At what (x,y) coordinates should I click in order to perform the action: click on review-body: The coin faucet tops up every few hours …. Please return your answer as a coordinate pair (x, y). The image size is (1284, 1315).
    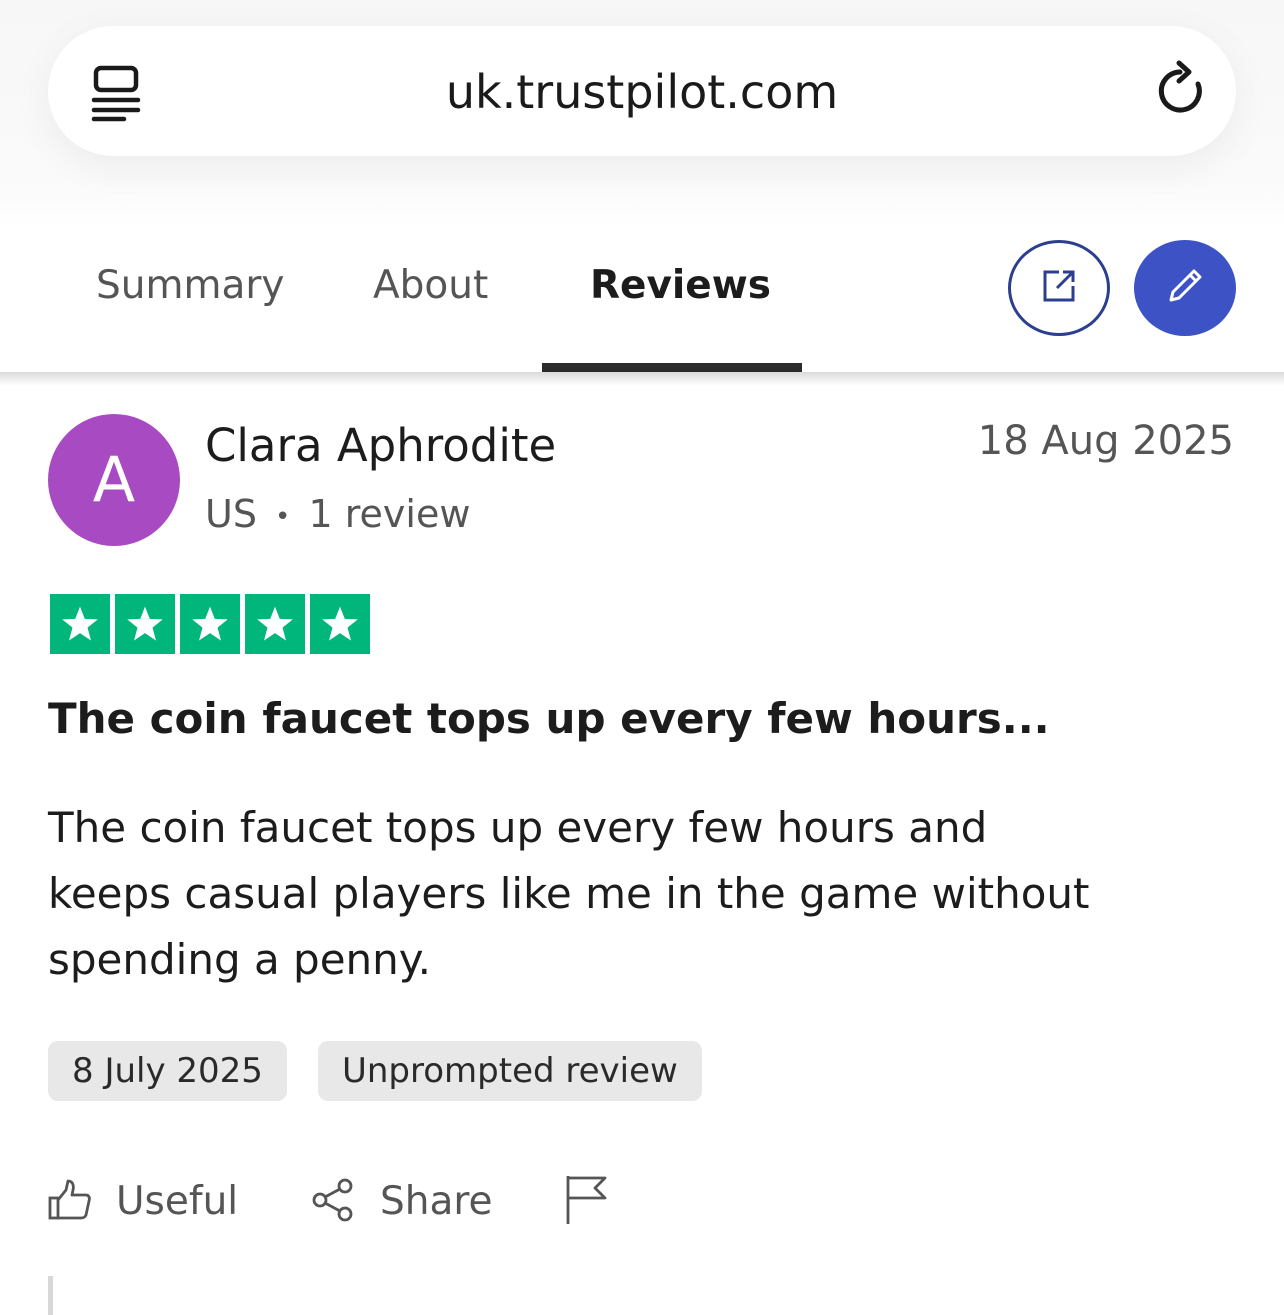
    Looking at the image, I should click on (638, 894).